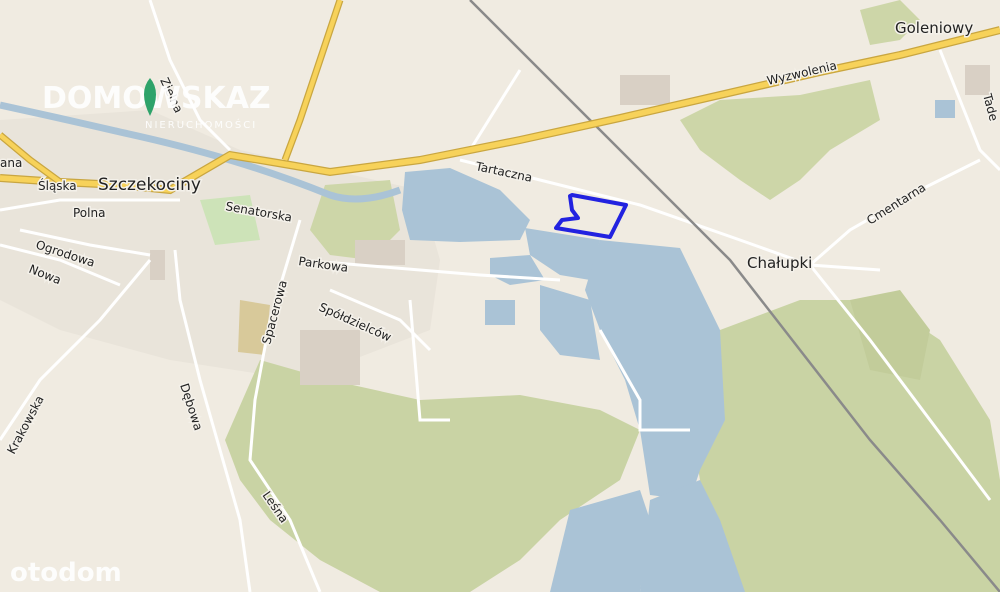 This screenshot has width=1000, height=592. What do you see at coordinates (57, 185) in the screenshot?
I see `street-label-slaska: Śląska` at bounding box center [57, 185].